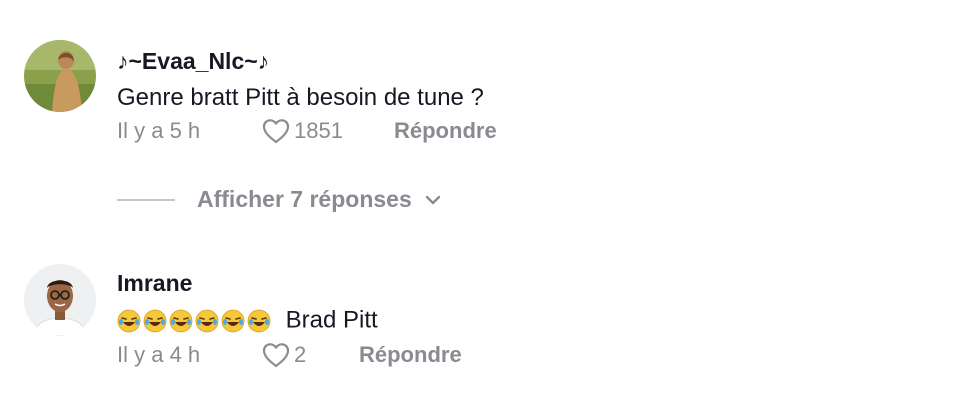 Image resolution: width=964 pixels, height=416 pixels. Describe the element at coordinates (300, 97) in the screenshot. I see `comment-text: Genre bratt Pitt à besoin de tune ?` at that location.